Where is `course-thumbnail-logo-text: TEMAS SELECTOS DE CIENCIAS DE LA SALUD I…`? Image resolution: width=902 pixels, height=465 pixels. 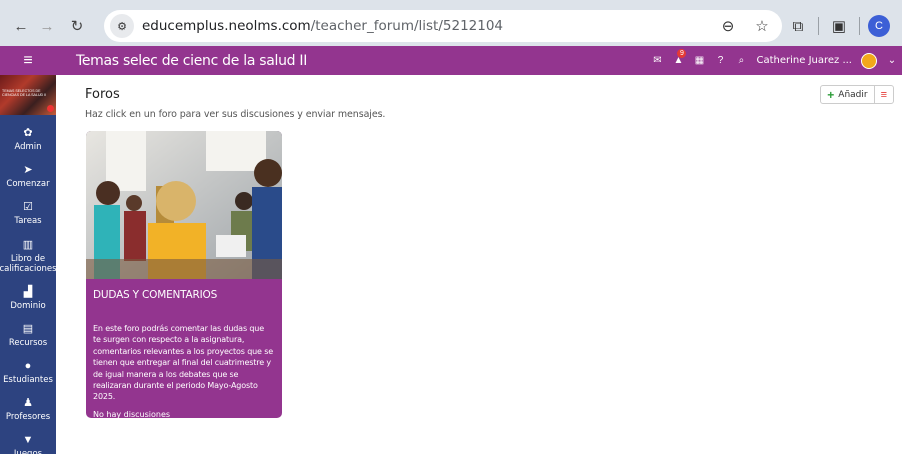 course-thumbnail-logo-text: TEMAS SELECTOS DE CIENCIAS DE LA SALUD I… is located at coordinates (24, 93).